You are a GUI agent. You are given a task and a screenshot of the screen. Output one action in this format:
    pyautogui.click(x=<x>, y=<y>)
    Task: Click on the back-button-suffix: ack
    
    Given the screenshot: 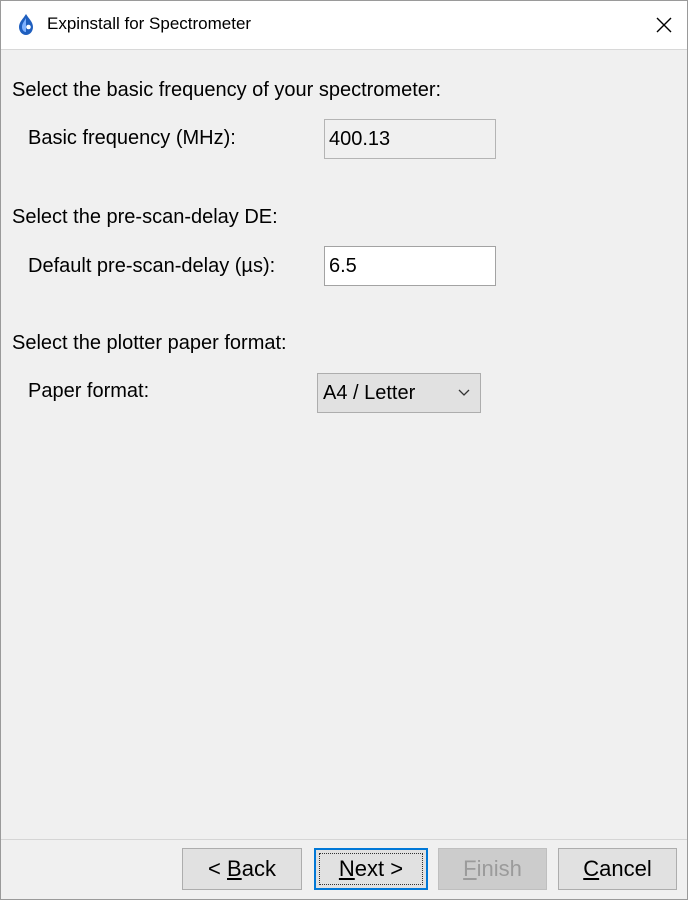 What is the action you would take?
    pyautogui.click(x=258, y=868)
    